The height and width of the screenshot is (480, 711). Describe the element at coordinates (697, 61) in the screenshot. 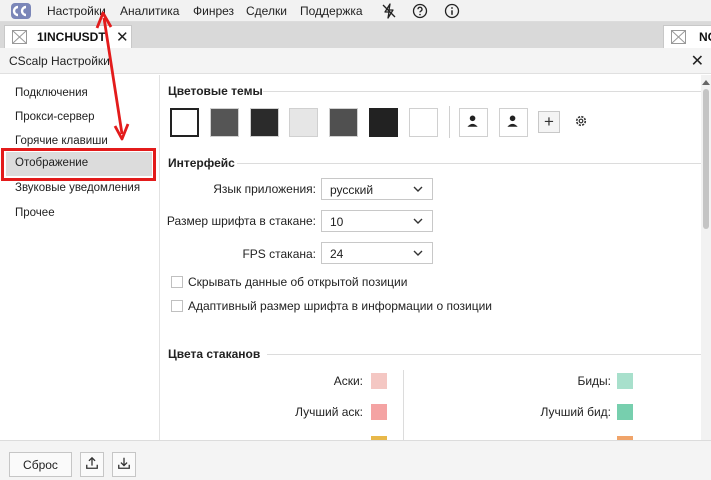

I see `close-window-icon: ✕` at that location.